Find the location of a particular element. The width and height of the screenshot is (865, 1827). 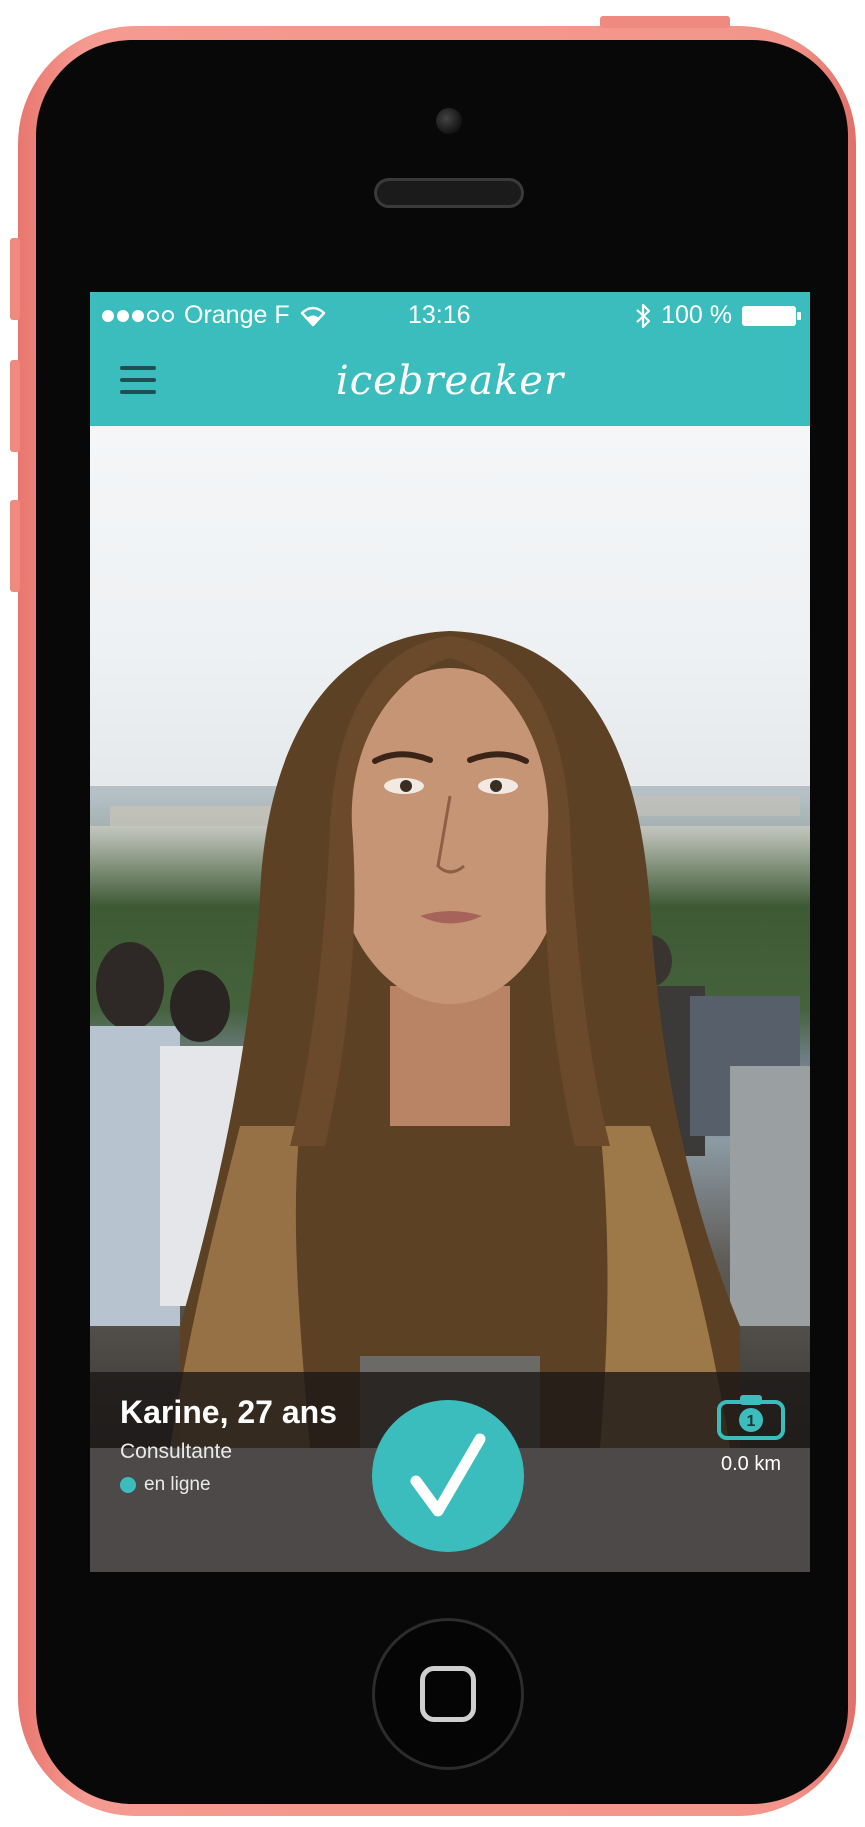

earpiece-speaker is located at coordinates (449, 193).